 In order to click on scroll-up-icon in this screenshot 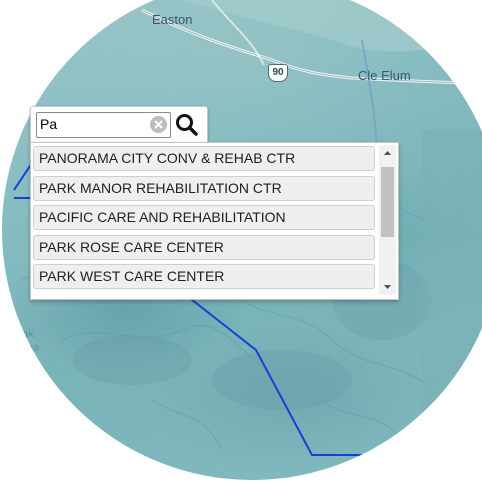, I will do `click(387, 153)`.